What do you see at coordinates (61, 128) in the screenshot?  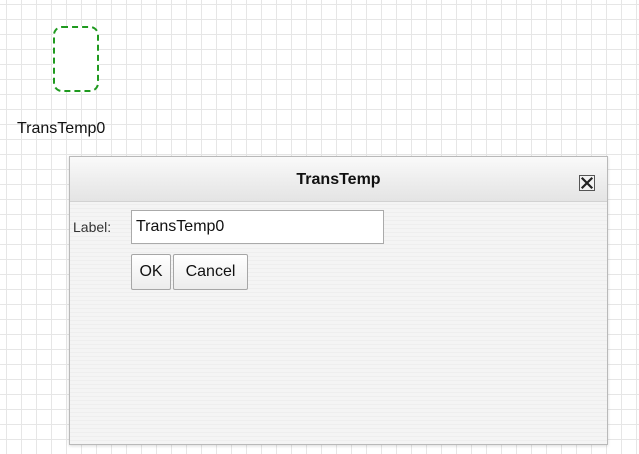 I see `shape-label: TransTemp0` at bounding box center [61, 128].